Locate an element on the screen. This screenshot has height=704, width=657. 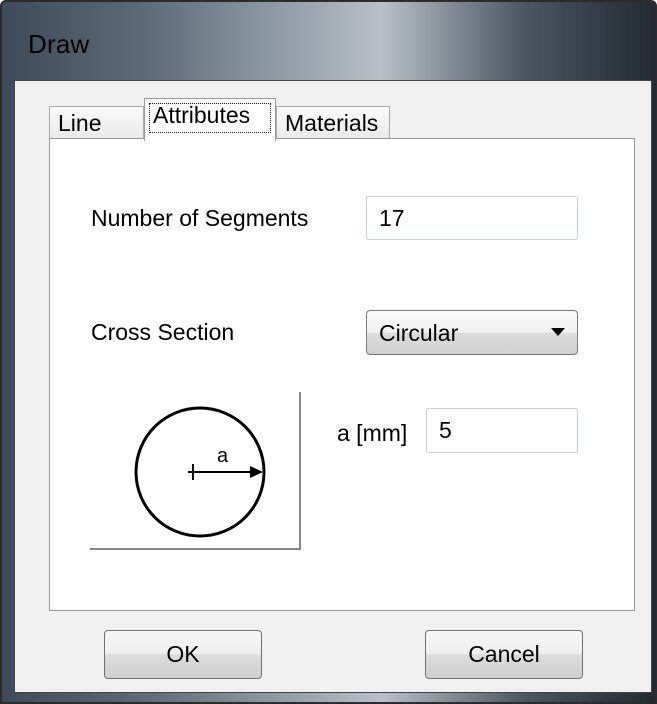
cross-section-diagram: a is located at coordinates (195, 471).